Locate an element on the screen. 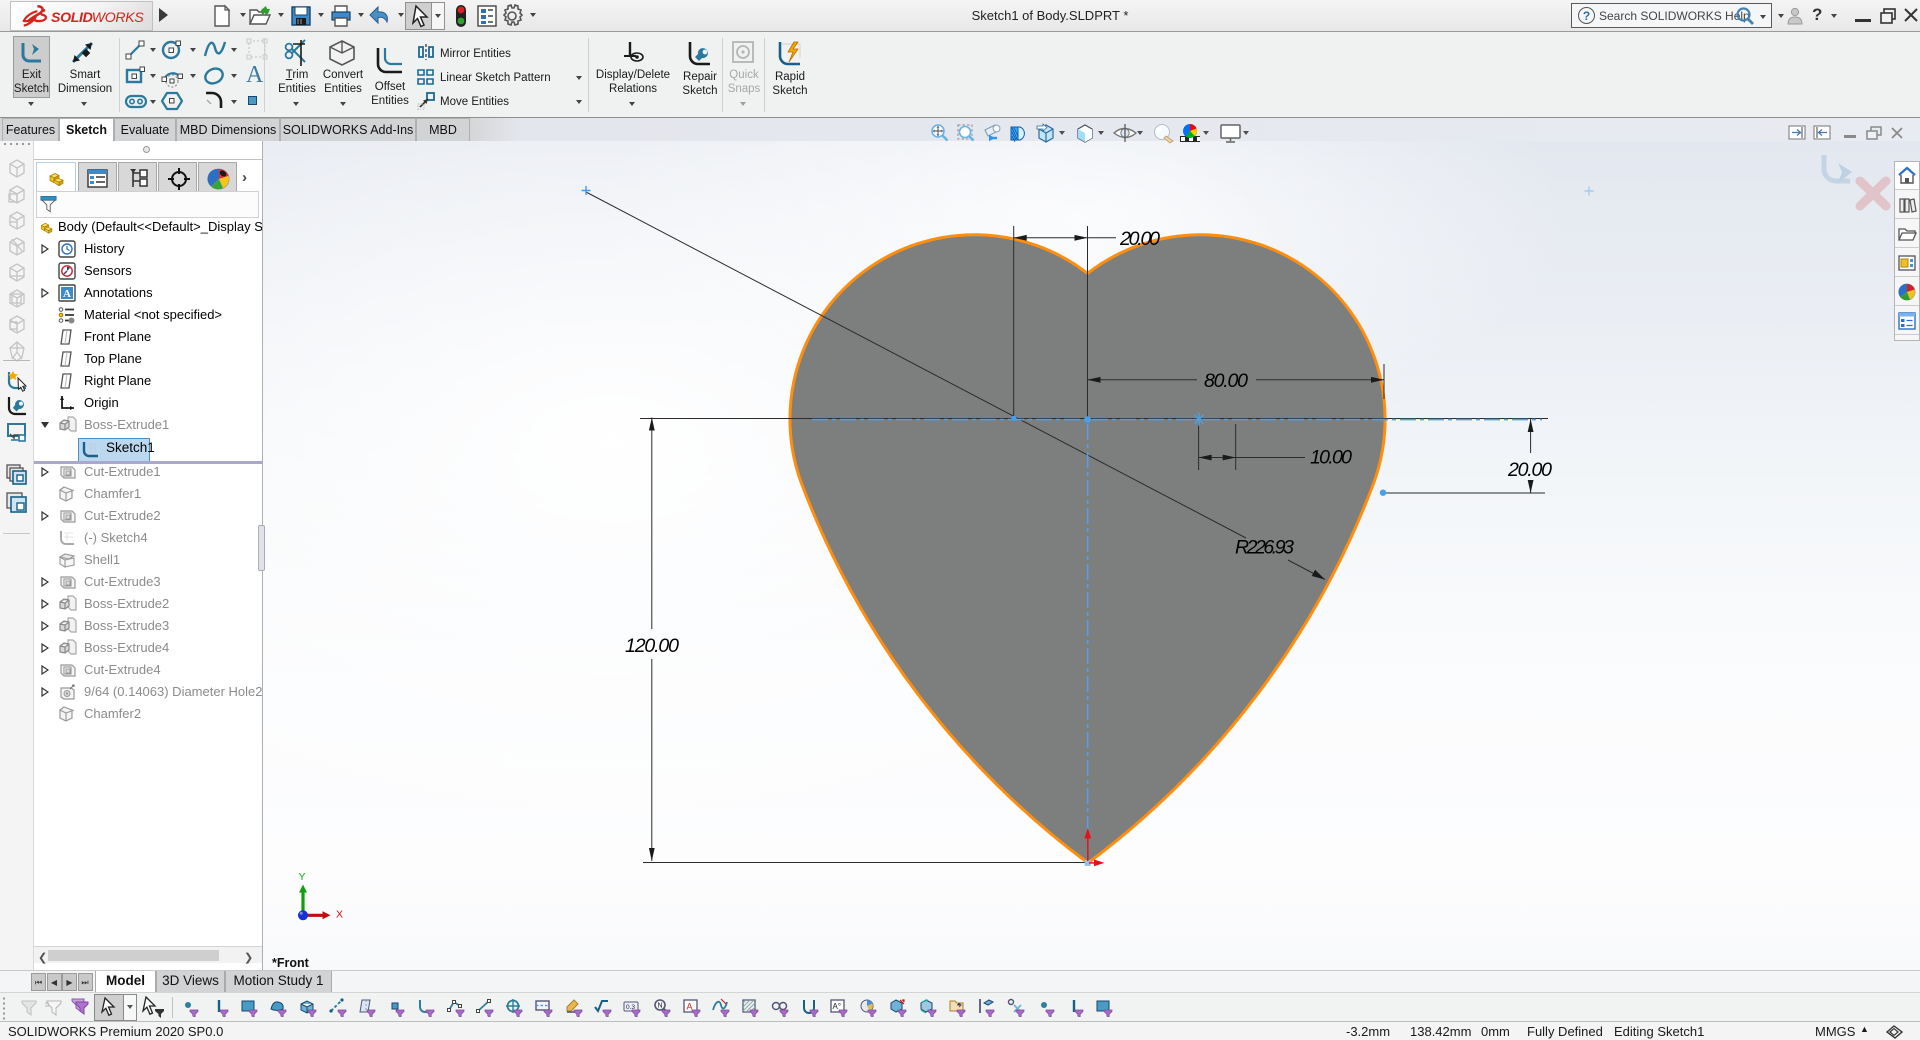 The width and height of the screenshot is (1920, 1040). svg-text: X is located at coordinates (339, 915).